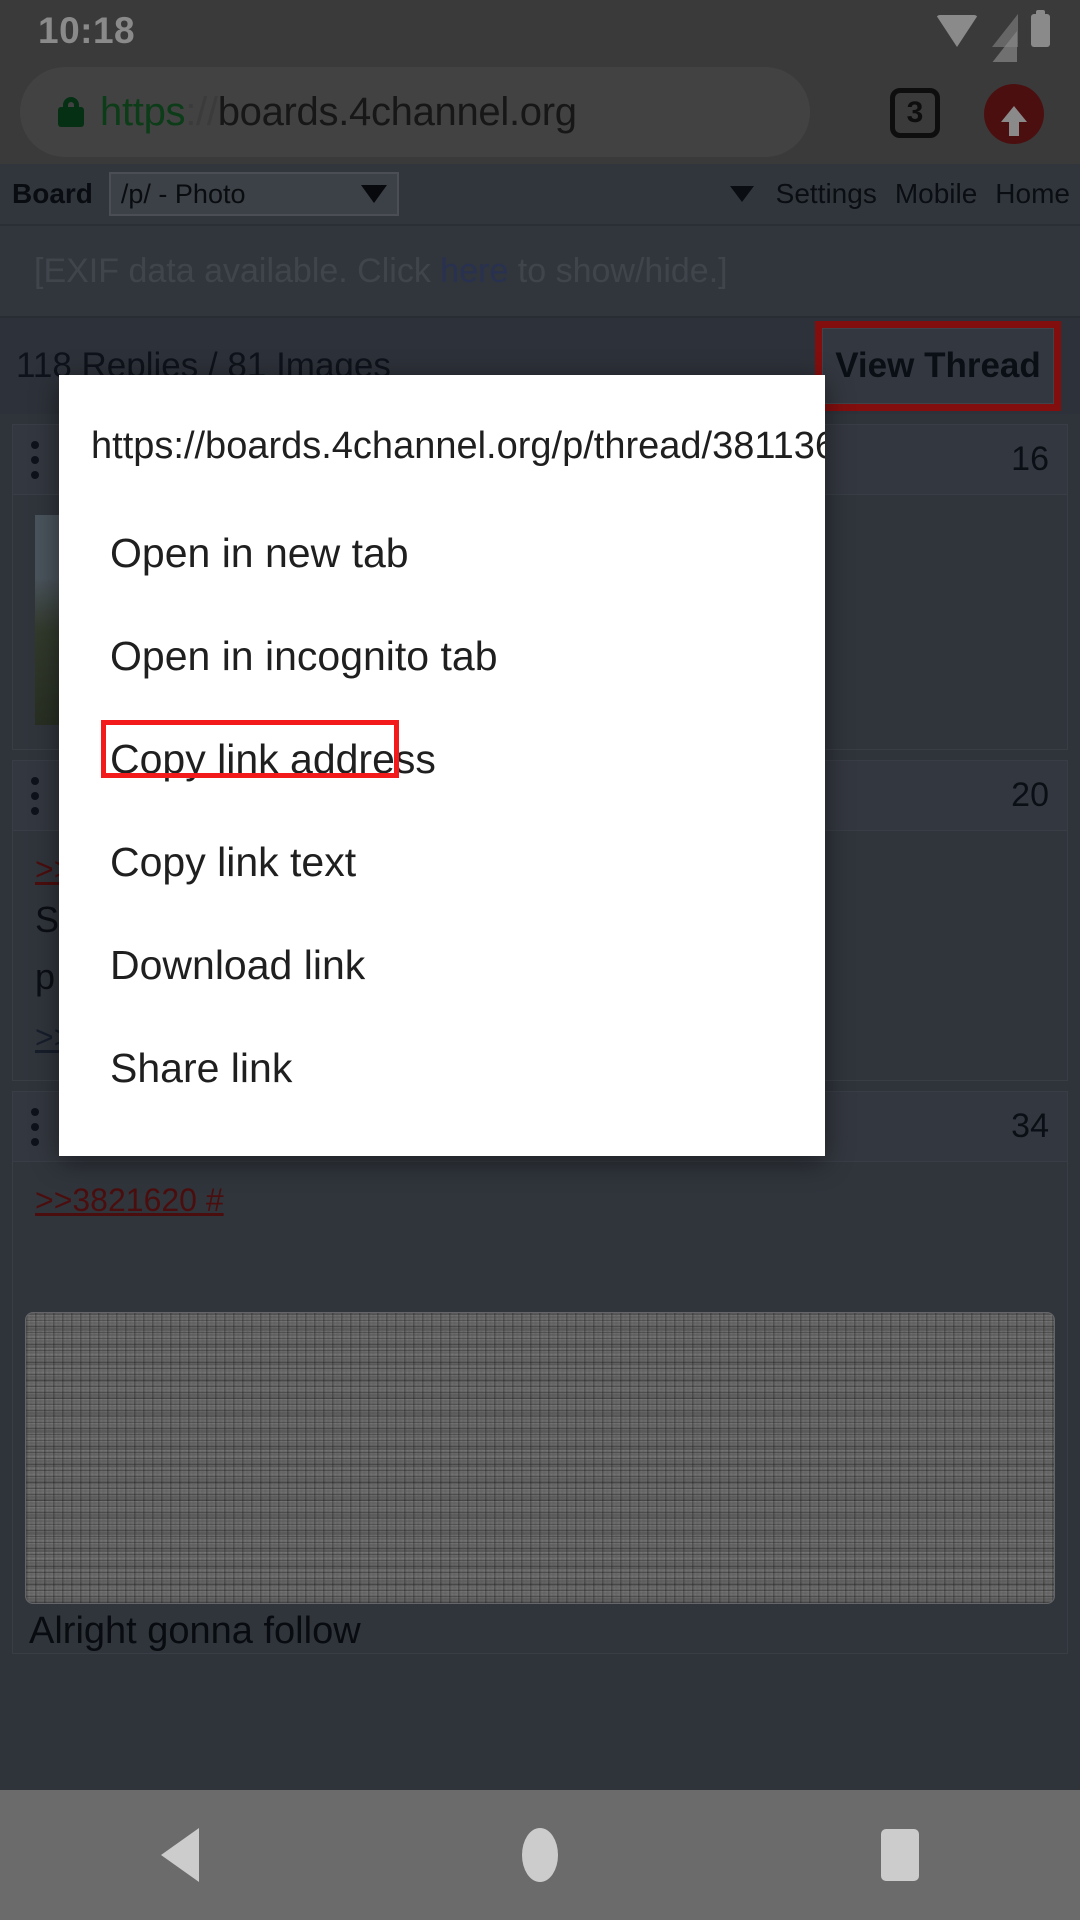  What do you see at coordinates (826, 194) in the screenshot?
I see `nav-link-settings: Settings` at bounding box center [826, 194].